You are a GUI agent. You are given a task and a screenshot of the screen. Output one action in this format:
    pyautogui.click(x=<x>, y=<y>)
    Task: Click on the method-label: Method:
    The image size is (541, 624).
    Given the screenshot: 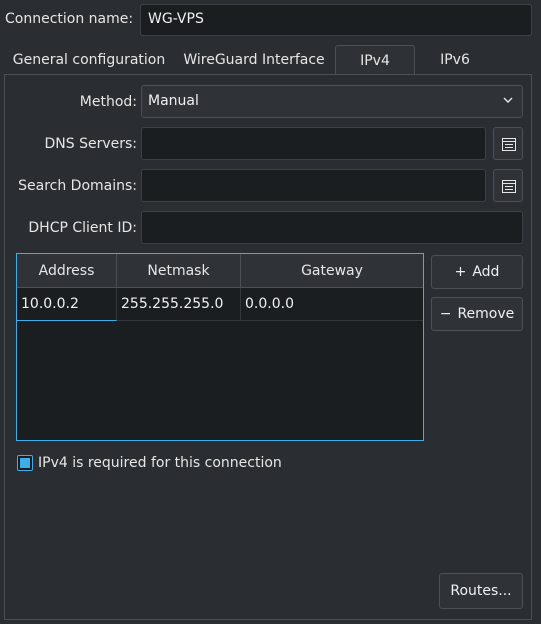 What is the action you would take?
    pyautogui.click(x=108, y=102)
    